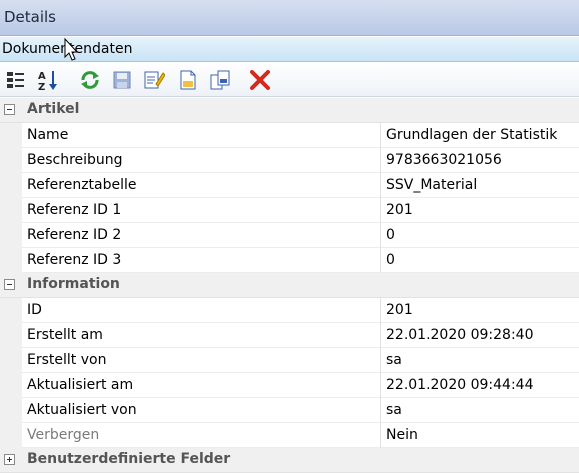 The height and width of the screenshot is (473, 579). What do you see at coordinates (9, 459) in the screenshot?
I see `expand-icon` at bounding box center [9, 459].